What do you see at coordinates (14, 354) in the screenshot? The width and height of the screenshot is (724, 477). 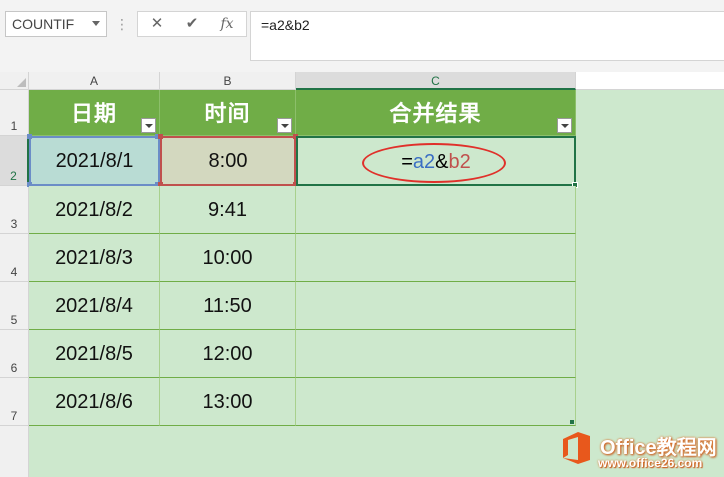 I see `row-header-6: 6` at bounding box center [14, 354].